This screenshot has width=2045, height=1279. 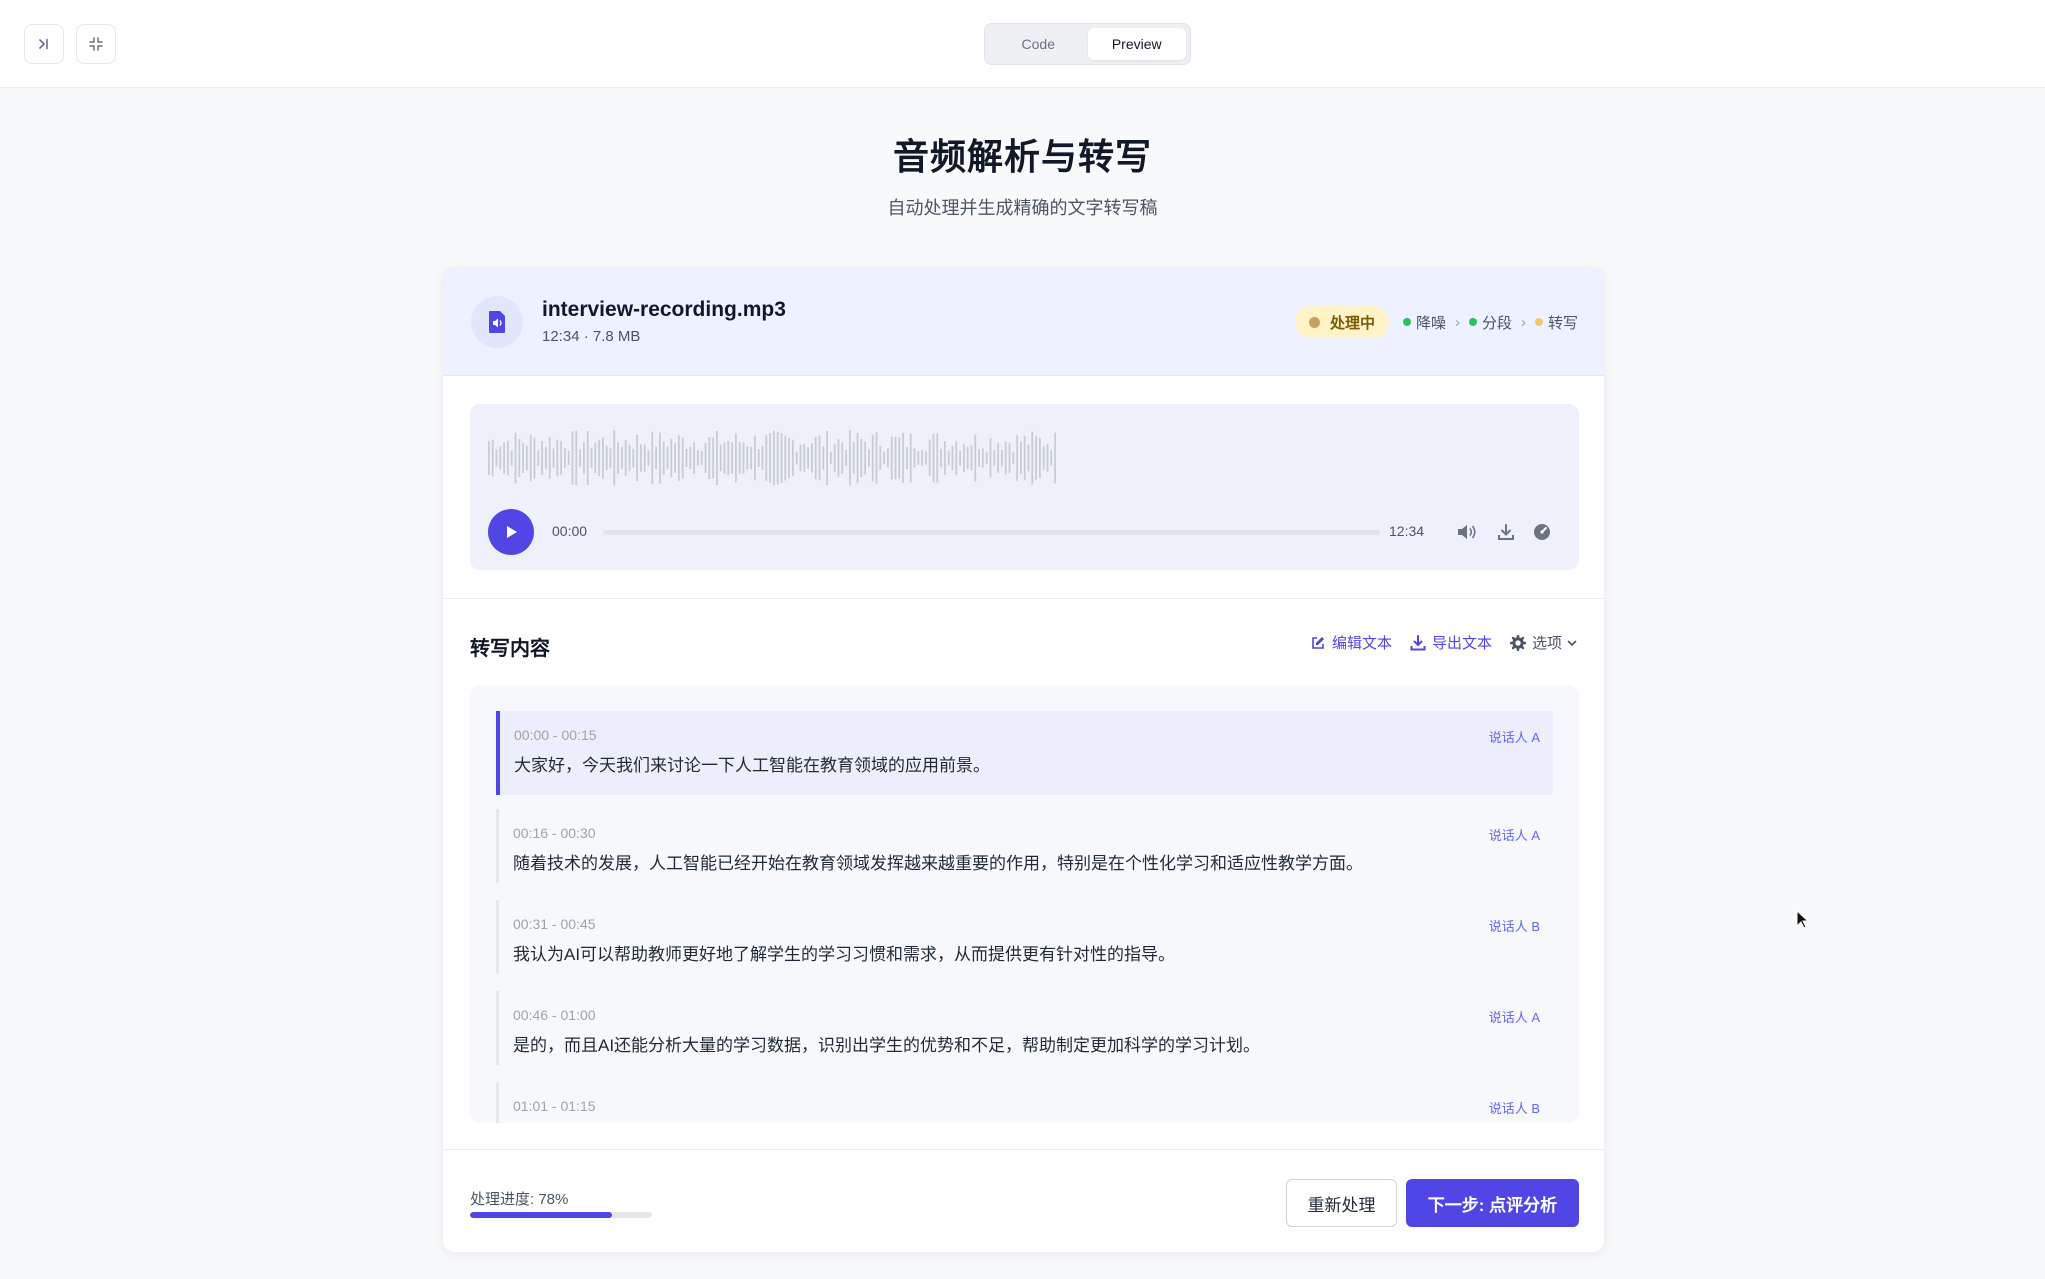 What do you see at coordinates (1542, 532) in the screenshot?
I see `playback-speed-button` at bounding box center [1542, 532].